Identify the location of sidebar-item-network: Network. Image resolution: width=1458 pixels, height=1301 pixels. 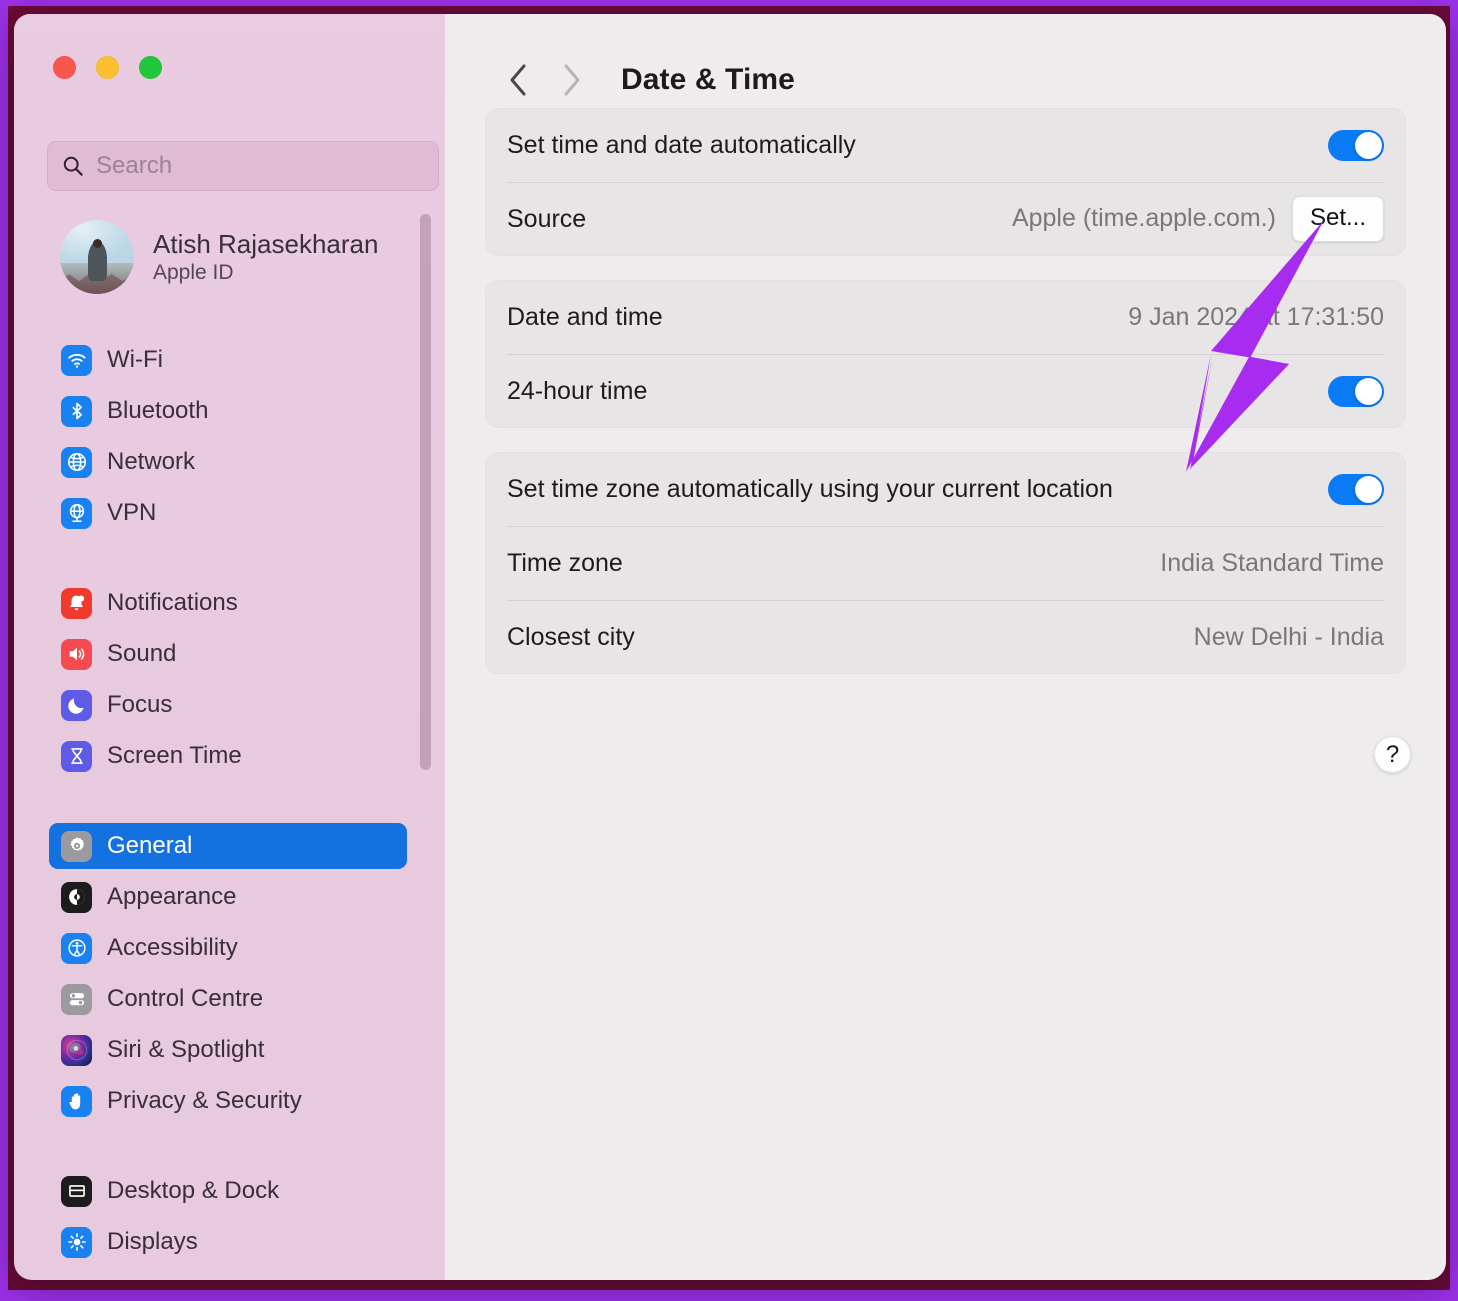
(228, 462).